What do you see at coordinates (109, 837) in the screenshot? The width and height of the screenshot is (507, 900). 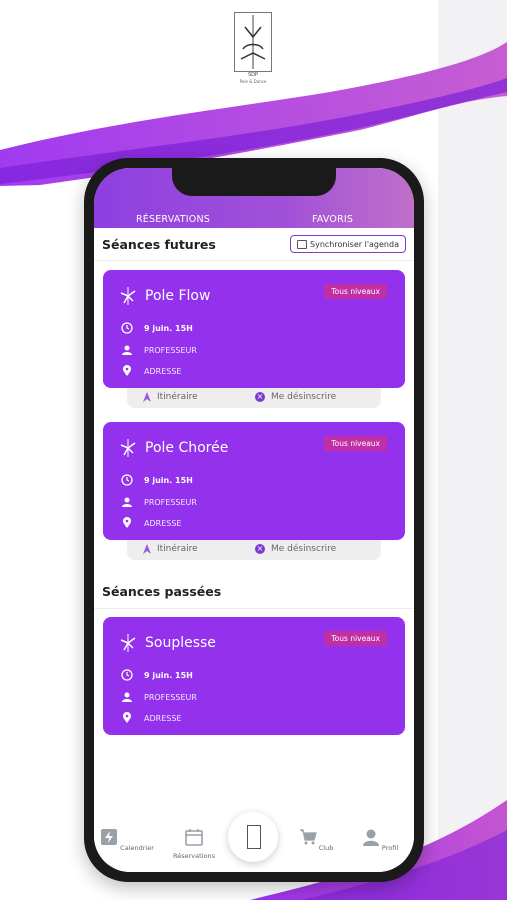 I see `bolt-icon` at bounding box center [109, 837].